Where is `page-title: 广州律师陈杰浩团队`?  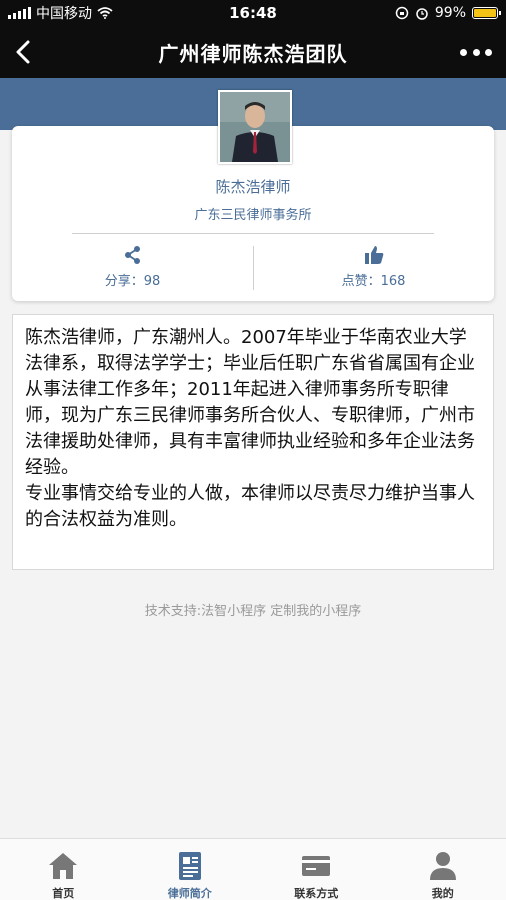
page-title: 广州律师陈杰浩团队 is located at coordinates (253, 53).